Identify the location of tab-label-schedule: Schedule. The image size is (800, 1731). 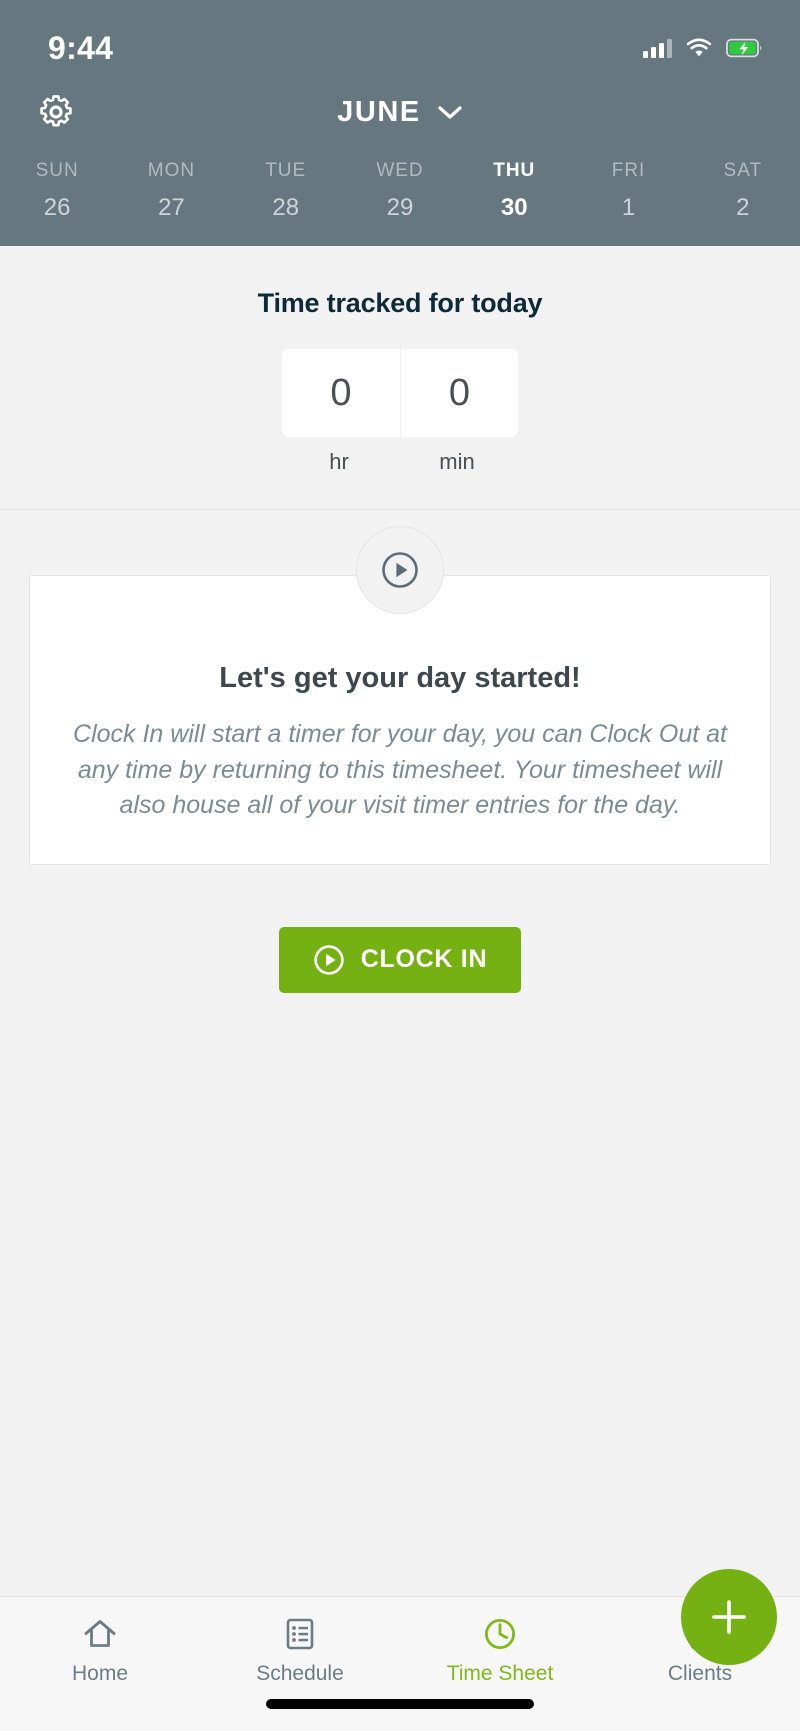
(300, 1673).